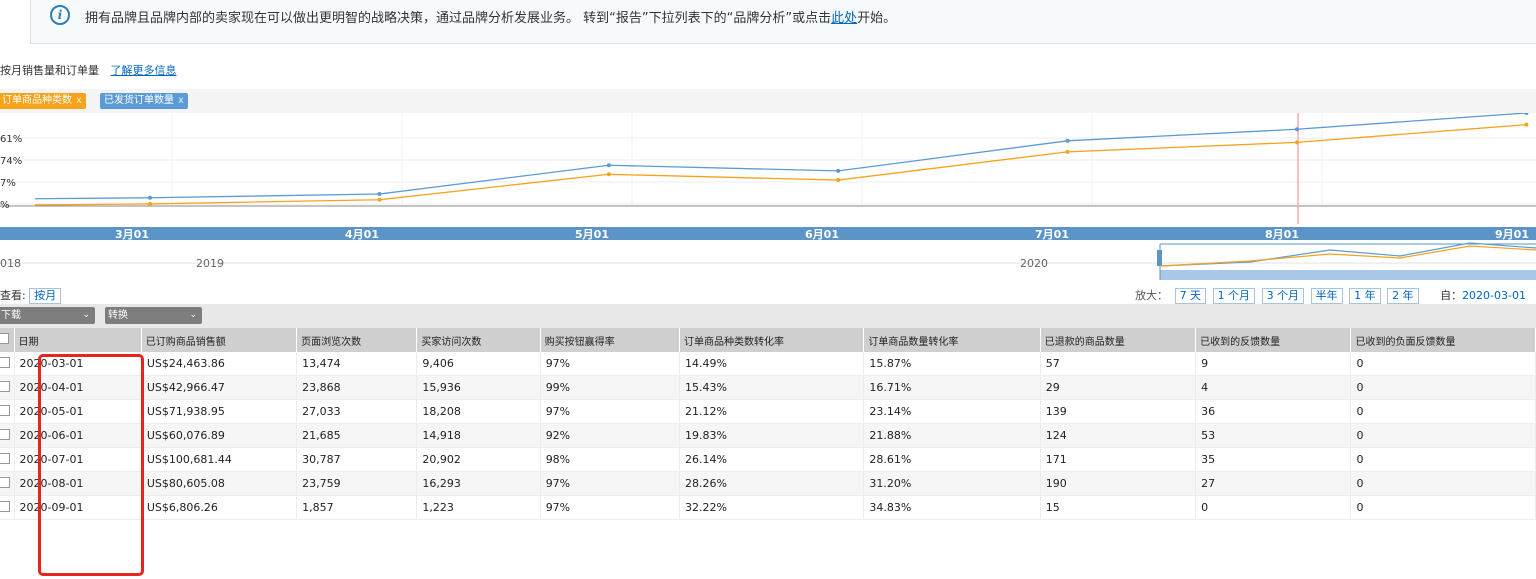  I want to click on table-cell: 19.83%, so click(772, 435).